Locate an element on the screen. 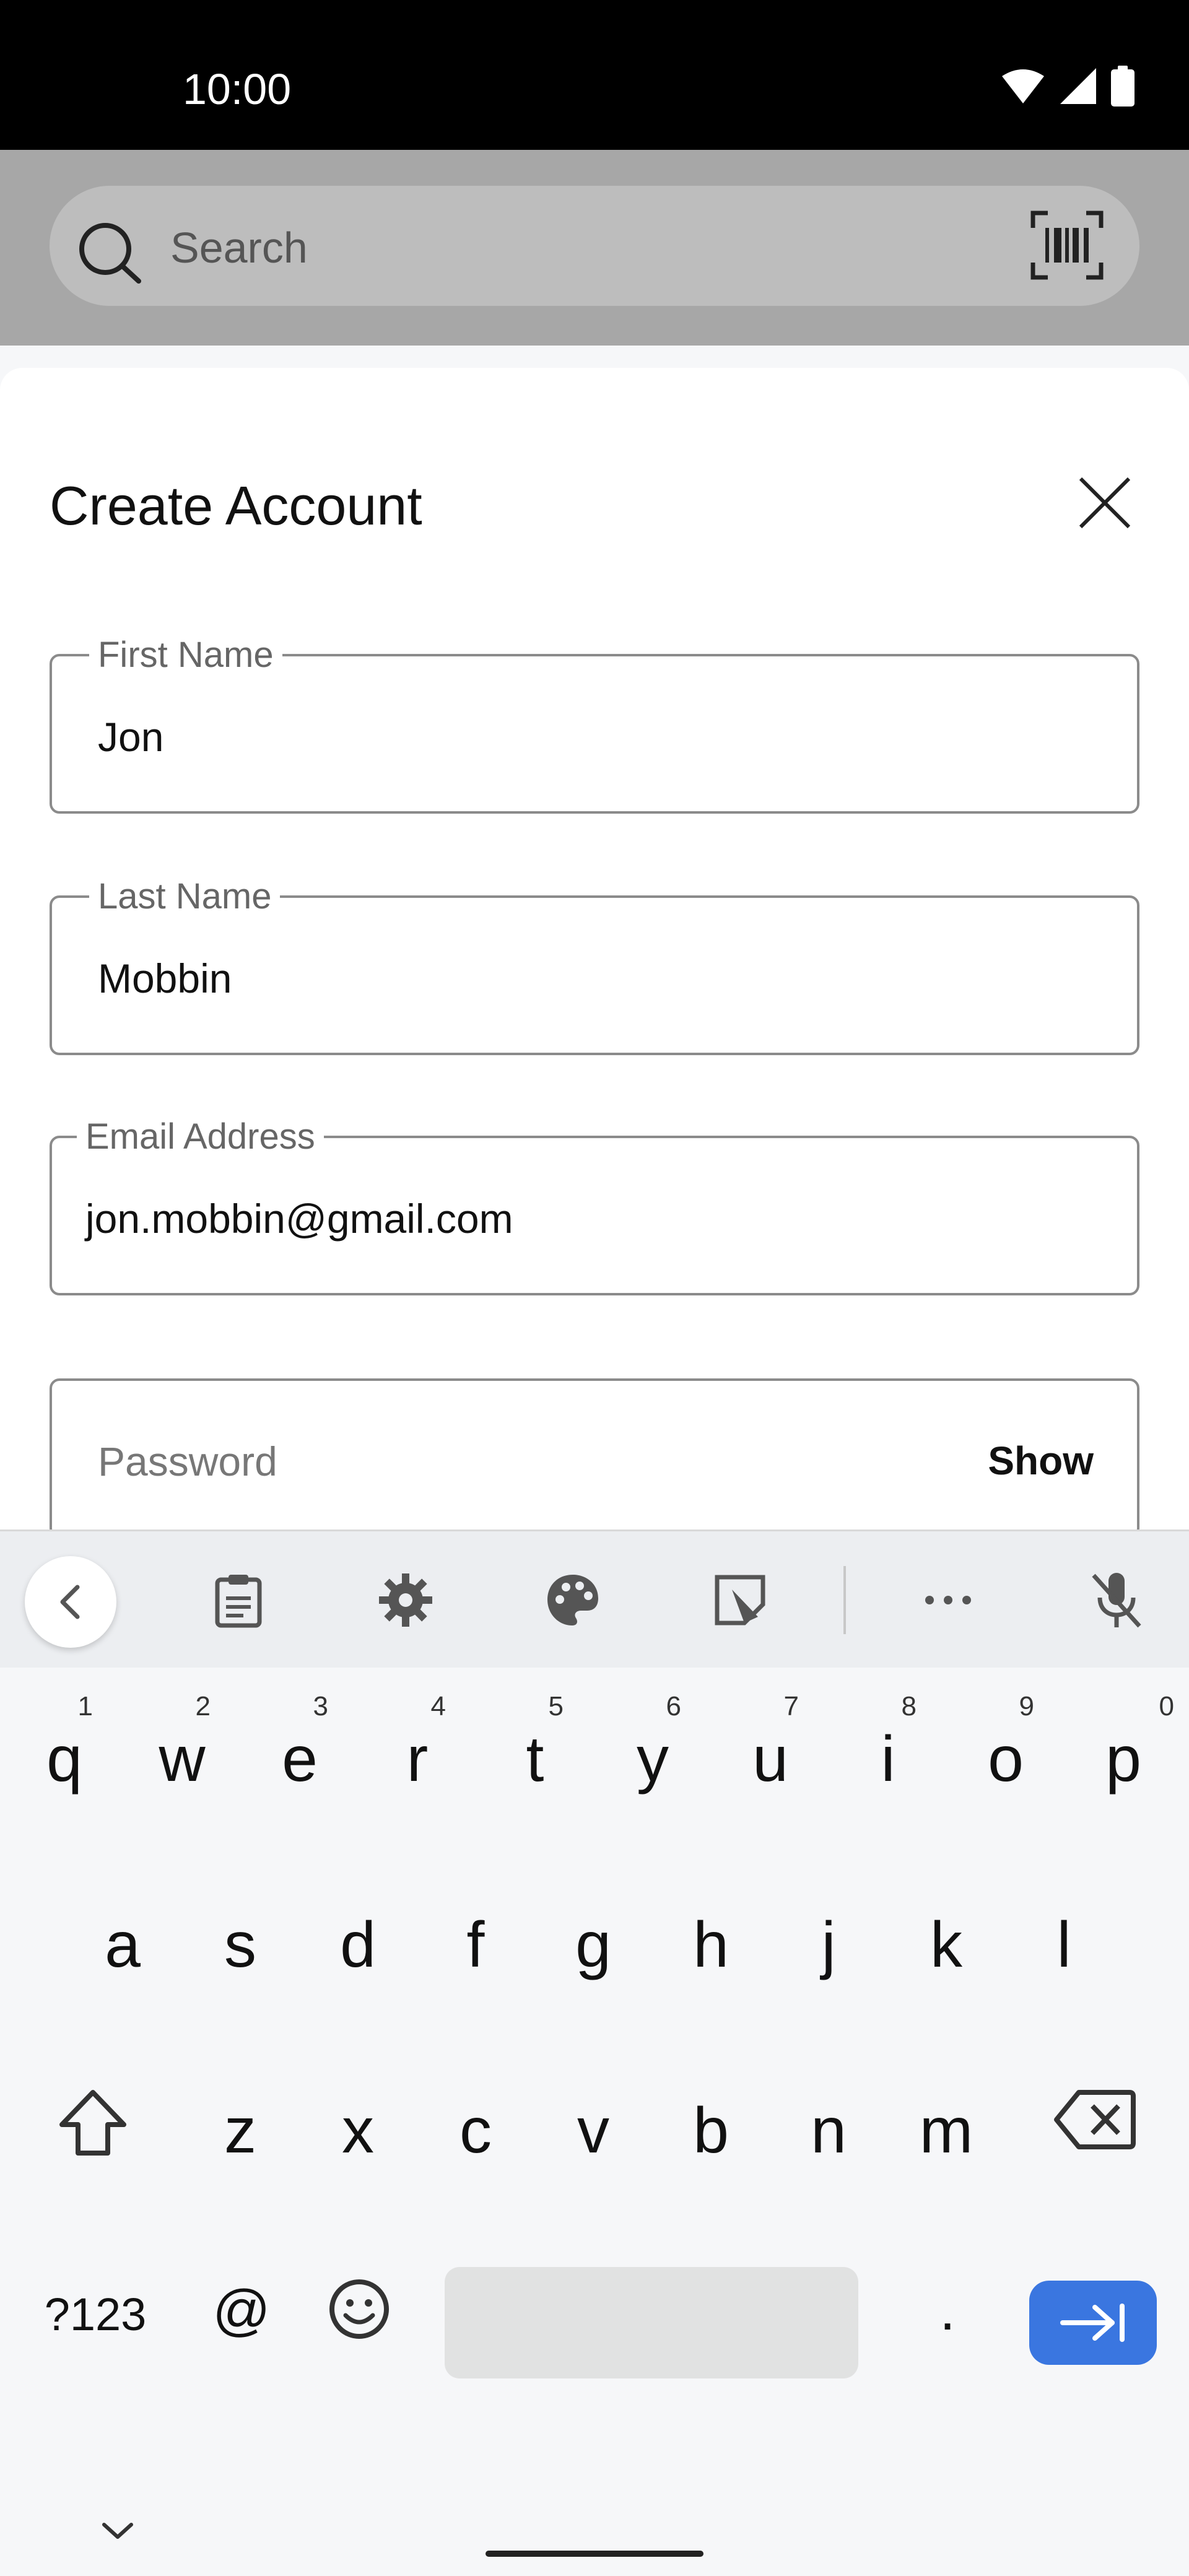  at-key: @ is located at coordinates (241, 2321).